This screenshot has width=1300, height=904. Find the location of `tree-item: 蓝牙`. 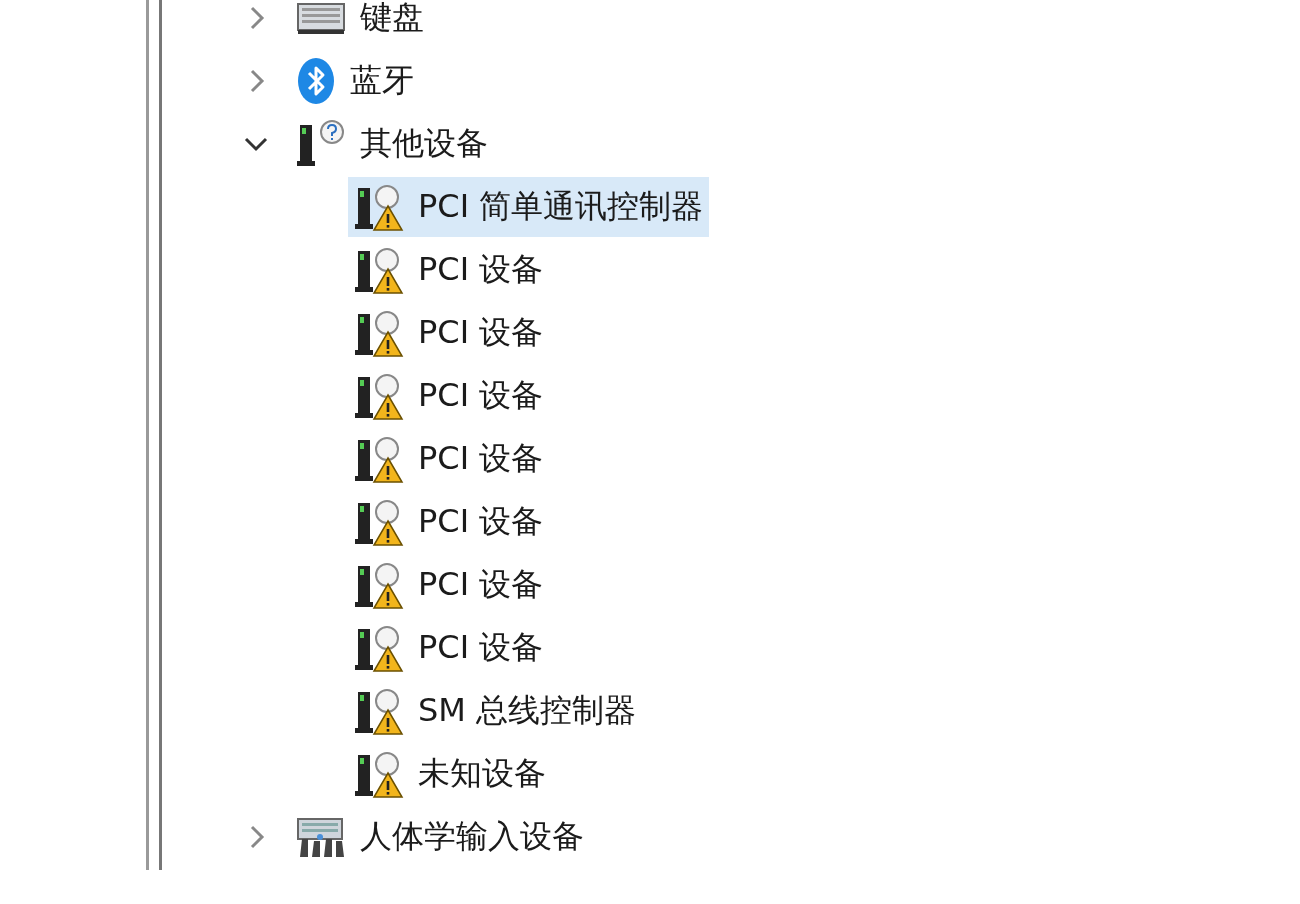

tree-item: 蓝牙 is located at coordinates (355, 80).